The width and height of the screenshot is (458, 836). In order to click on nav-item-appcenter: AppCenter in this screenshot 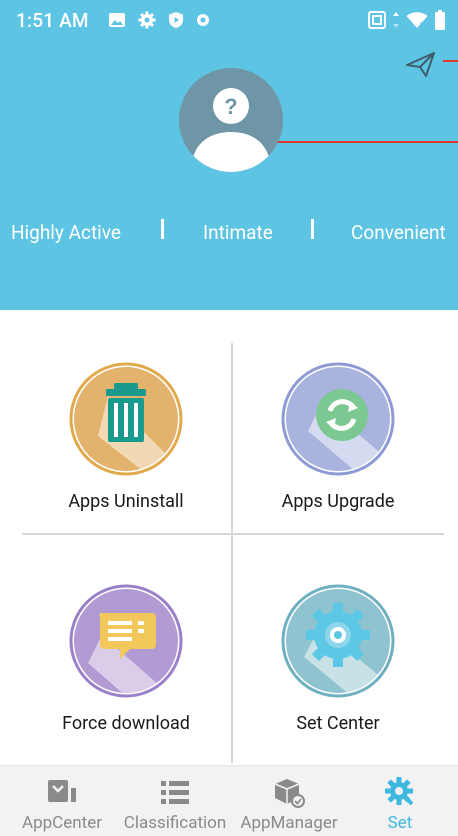, I will do `click(62, 801)`.